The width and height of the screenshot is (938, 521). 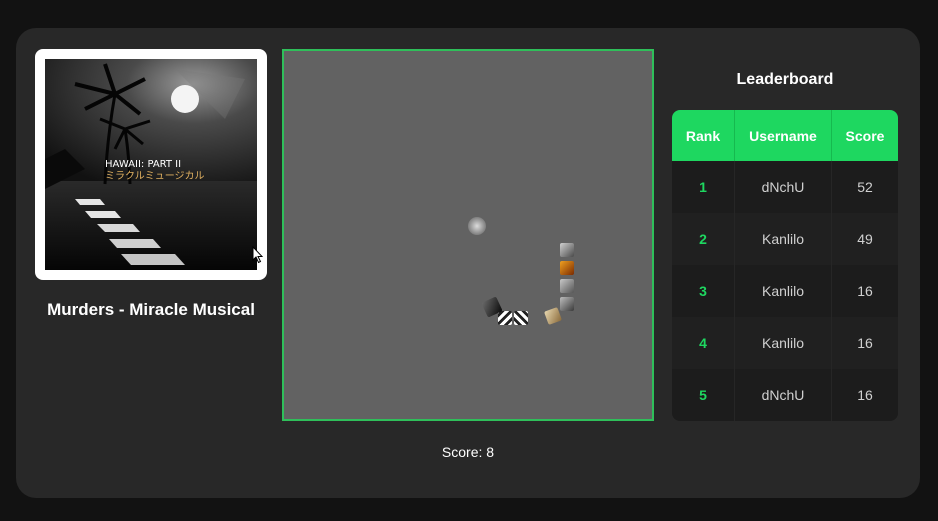 I want to click on album-cover-image: HAWAII: PART II ミラクルミュージカル, so click(x=151, y=164).